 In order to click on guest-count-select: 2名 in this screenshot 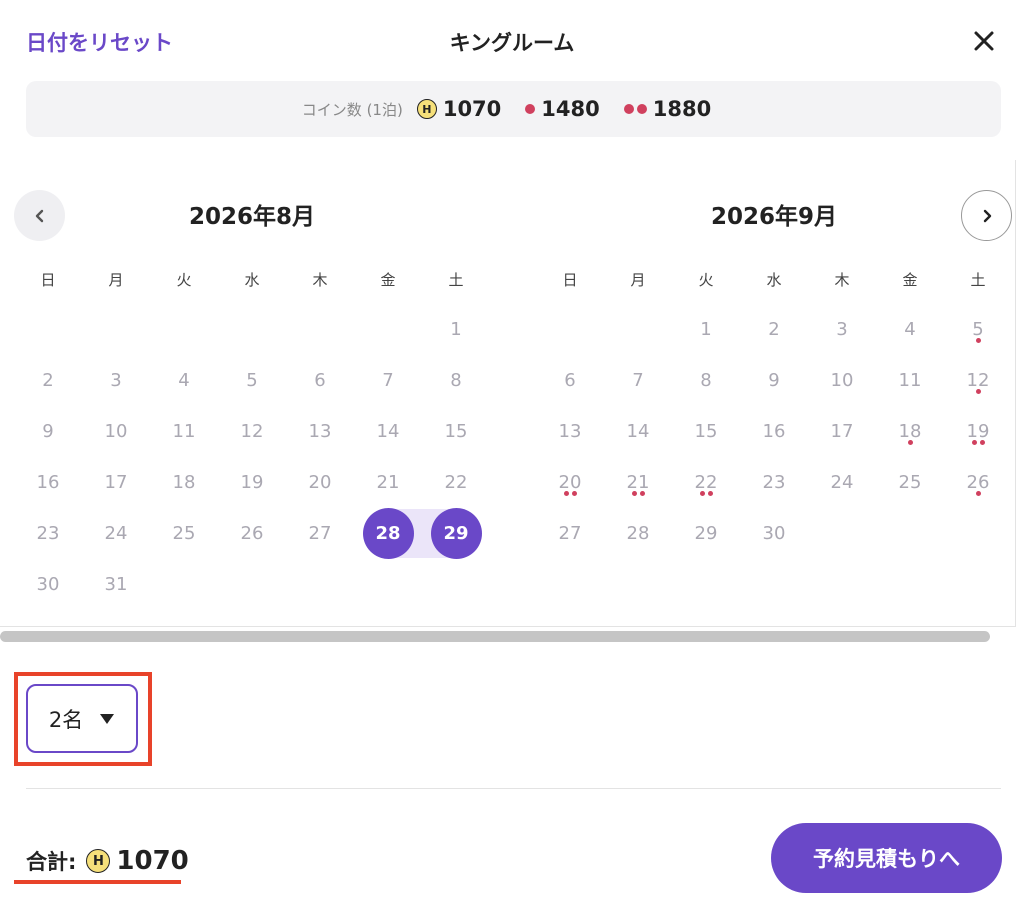, I will do `click(82, 718)`.